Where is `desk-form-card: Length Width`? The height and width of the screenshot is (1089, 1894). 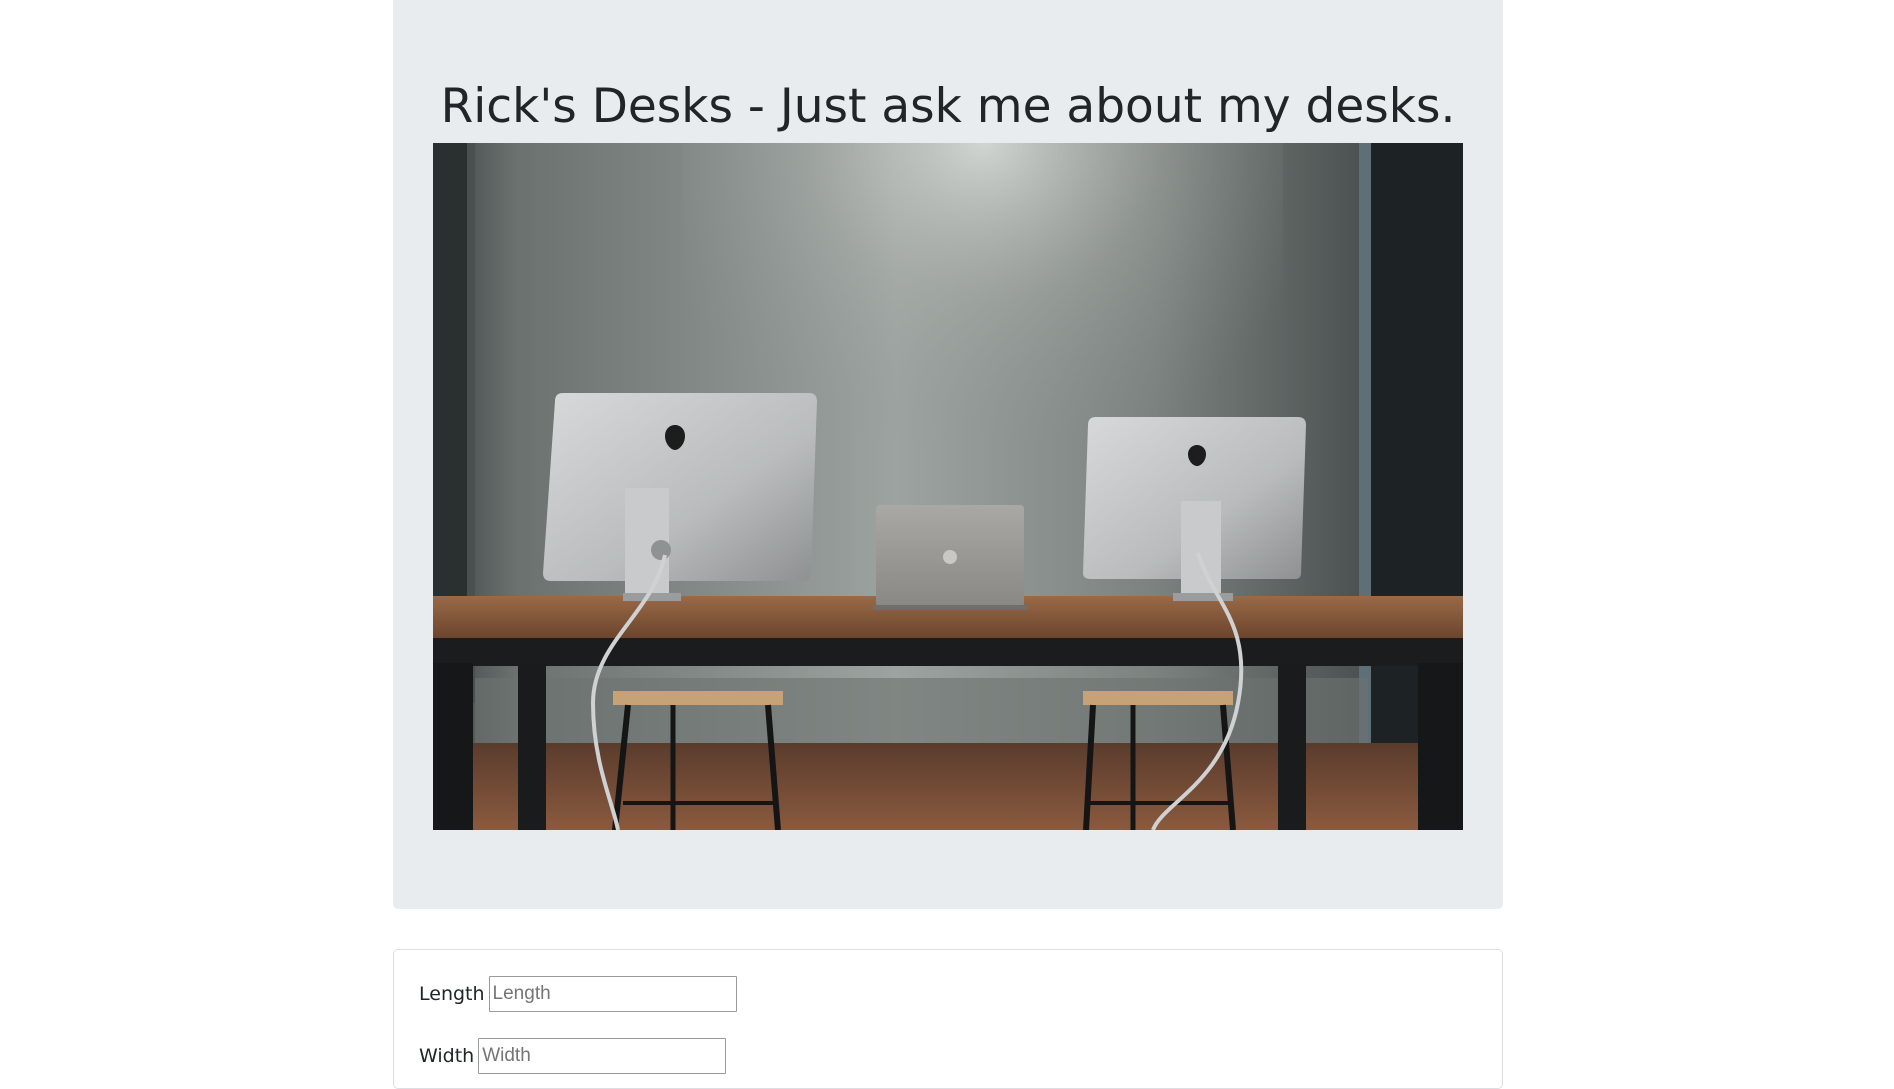 desk-form-card: Length Width is located at coordinates (948, 1019).